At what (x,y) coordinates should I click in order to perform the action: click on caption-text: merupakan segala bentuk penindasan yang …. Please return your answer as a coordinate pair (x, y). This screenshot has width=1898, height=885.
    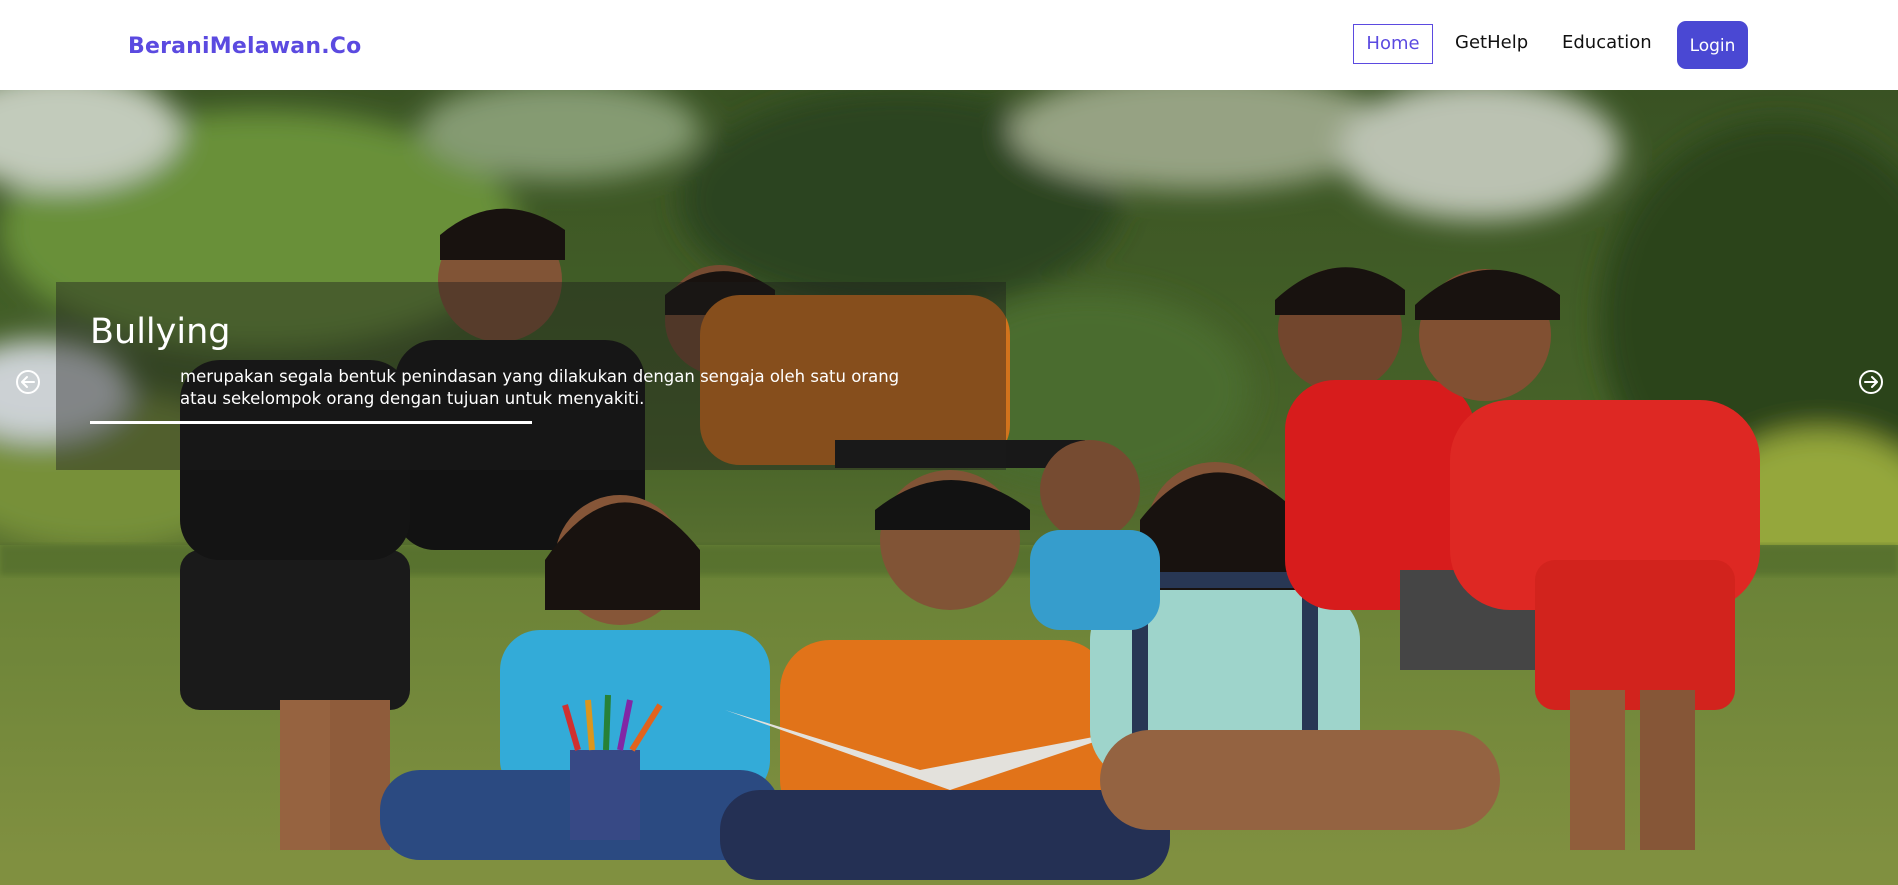
    Looking at the image, I should click on (540, 387).